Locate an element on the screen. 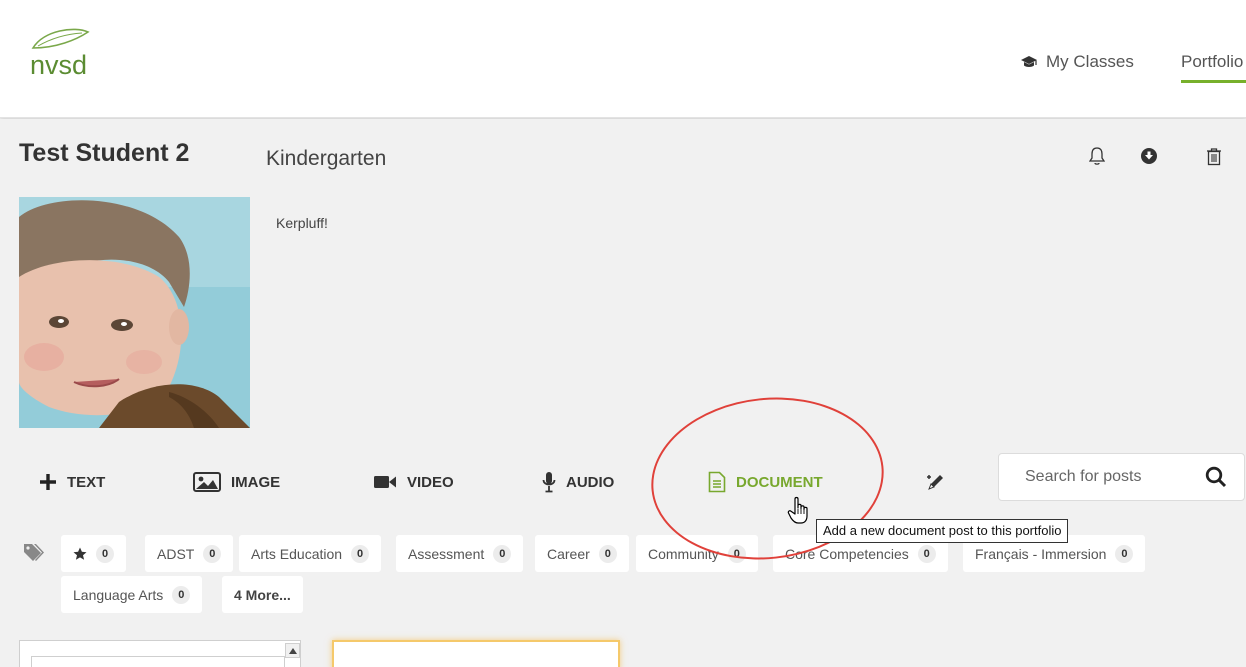 Image resolution: width=1246 pixels, height=667 pixels. bell-icon is located at coordinates (1097, 156).